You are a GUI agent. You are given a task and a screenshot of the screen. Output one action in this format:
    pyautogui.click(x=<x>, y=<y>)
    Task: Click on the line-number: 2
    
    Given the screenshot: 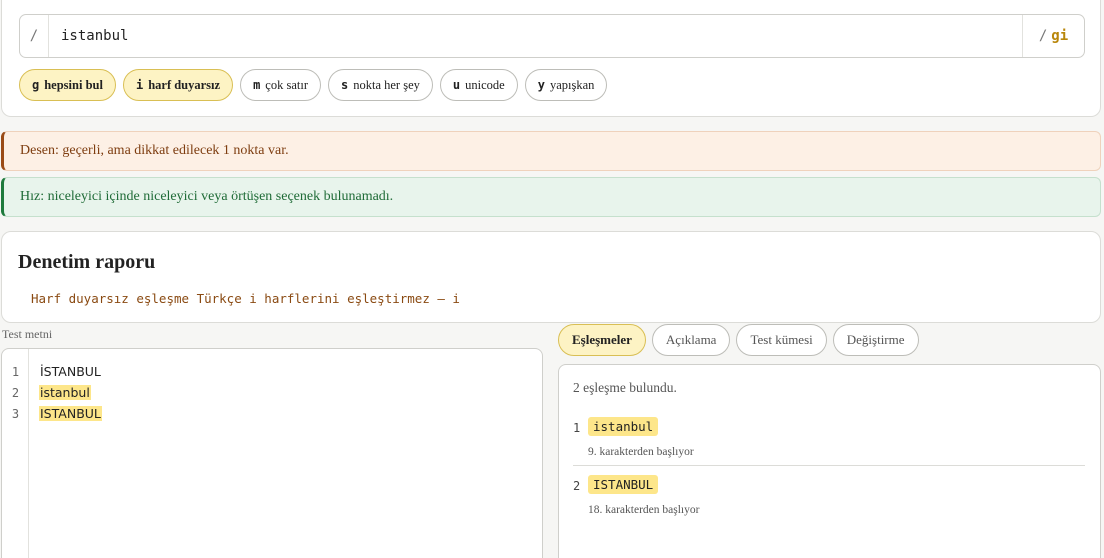 What is the action you would take?
    pyautogui.click(x=15, y=392)
    